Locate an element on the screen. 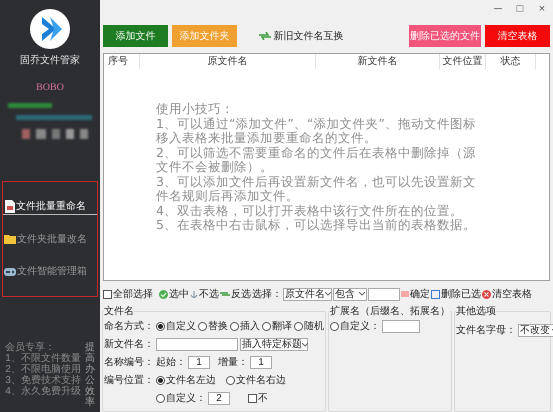 Image resolution: width=553 pixels, height=412 pixels. gamepad-icon is located at coordinates (10, 271).